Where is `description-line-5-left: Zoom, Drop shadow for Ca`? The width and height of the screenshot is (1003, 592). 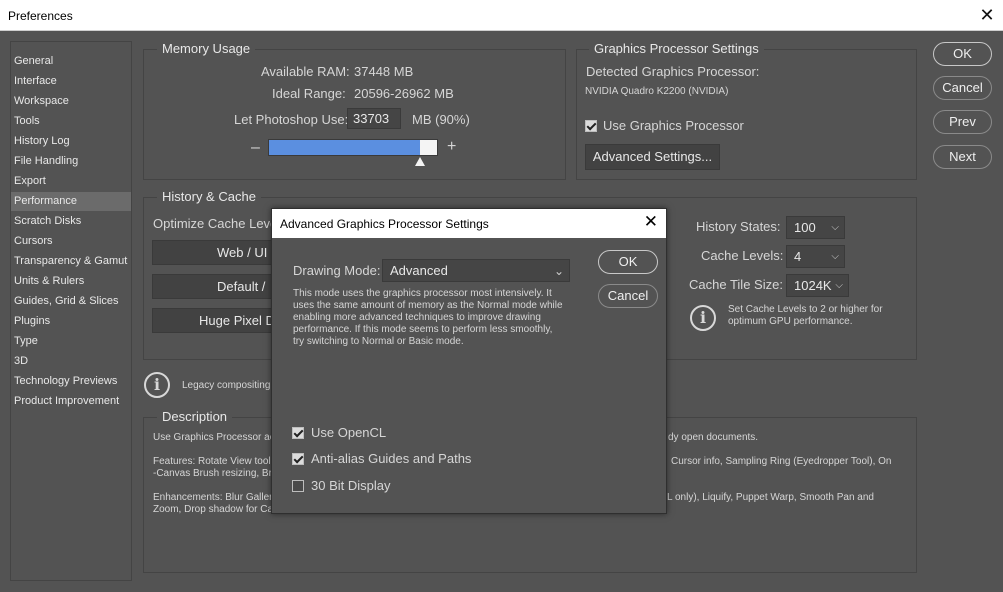
description-line-5-left: Zoom, Drop shadow for Ca is located at coordinates (213, 509).